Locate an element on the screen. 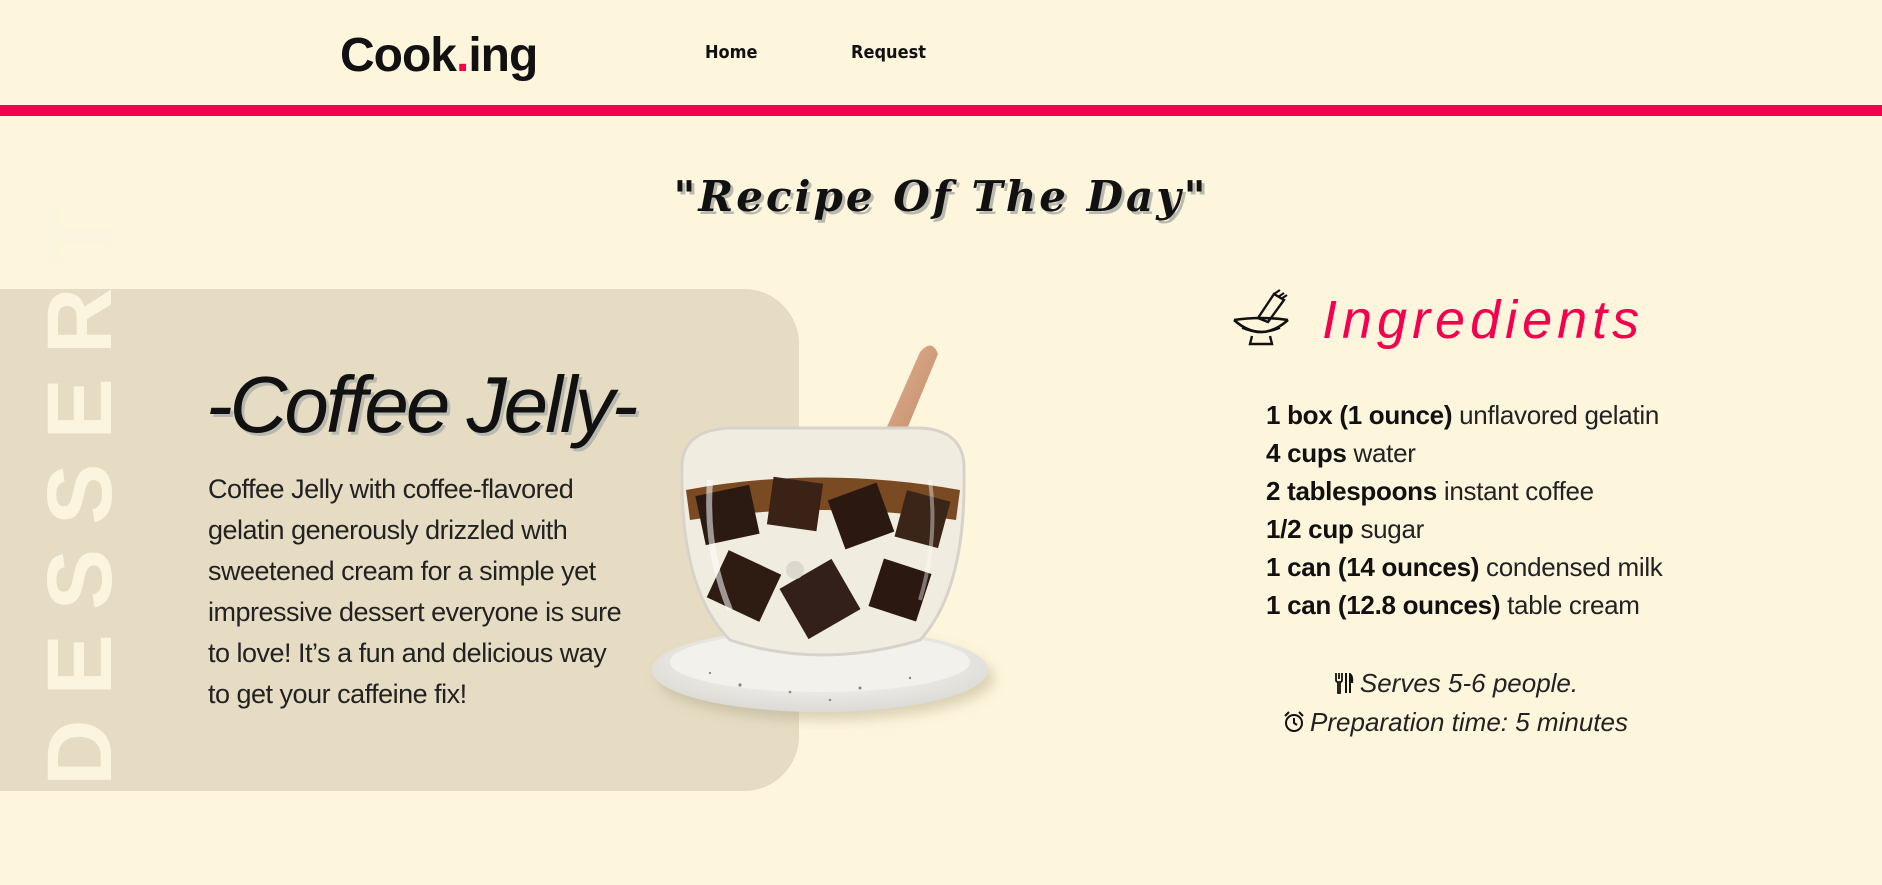  list-item: 1 can (12.8 ounces) table cream is located at coordinates (1464, 605).